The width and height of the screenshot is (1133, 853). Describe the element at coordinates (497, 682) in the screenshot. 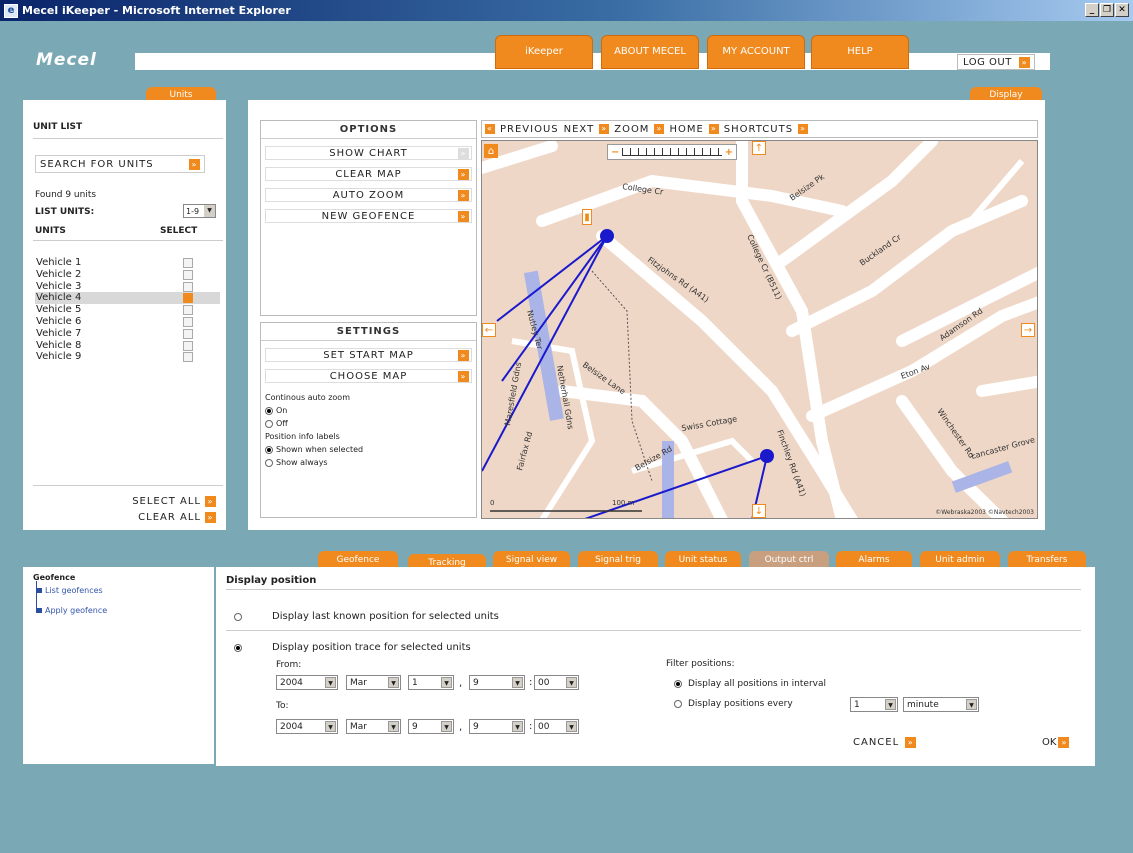

I see `from-hour-select: 9 ▼` at that location.